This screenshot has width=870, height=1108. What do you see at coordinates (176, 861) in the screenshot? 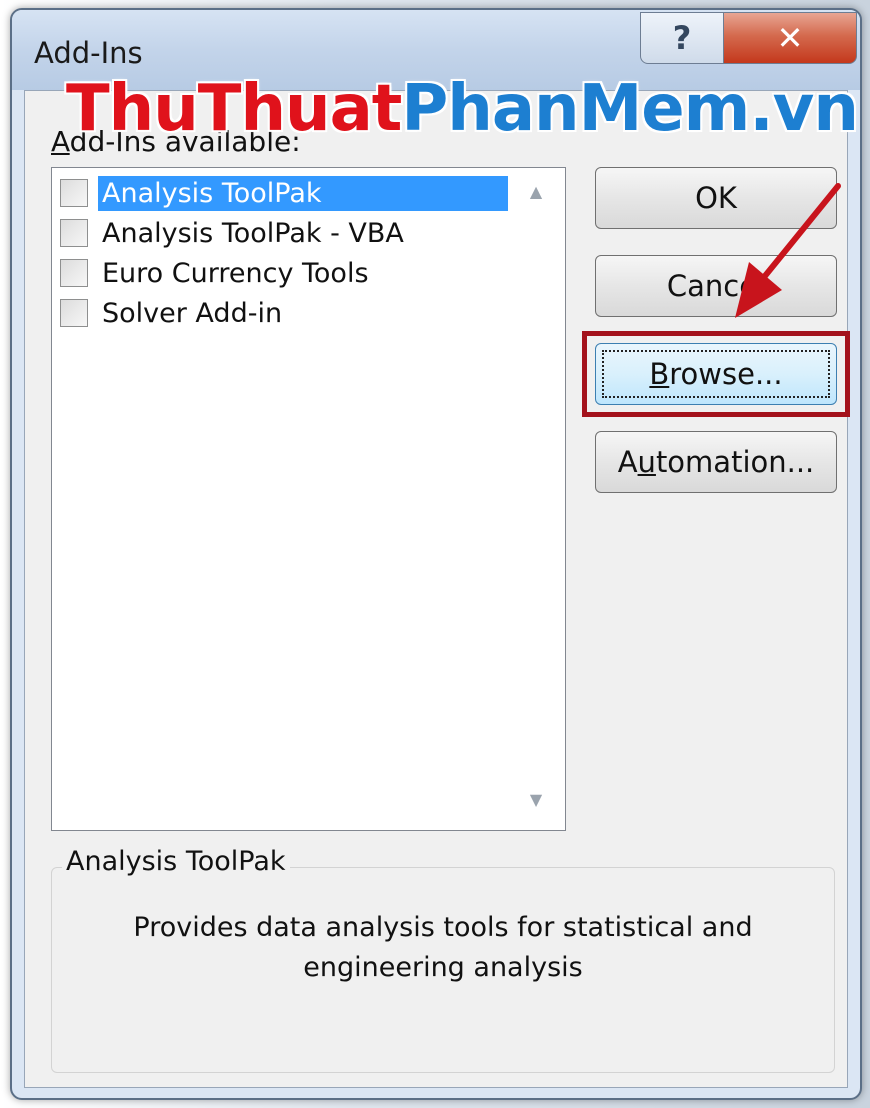
I see `description-title: Analysis ToolPak` at bounding box center [176, 861].